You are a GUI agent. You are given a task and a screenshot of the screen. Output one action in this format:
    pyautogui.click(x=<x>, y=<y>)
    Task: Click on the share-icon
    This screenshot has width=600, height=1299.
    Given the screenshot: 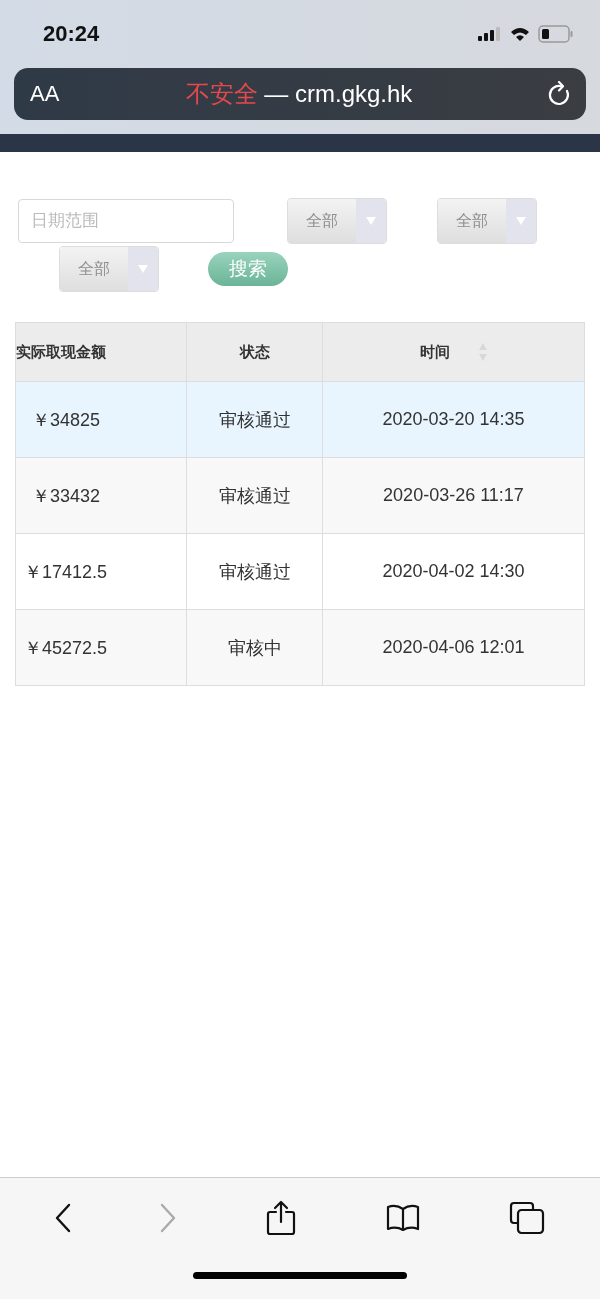 What is the action you would take?
    pyautogui.click(x=281, y=1218)
    